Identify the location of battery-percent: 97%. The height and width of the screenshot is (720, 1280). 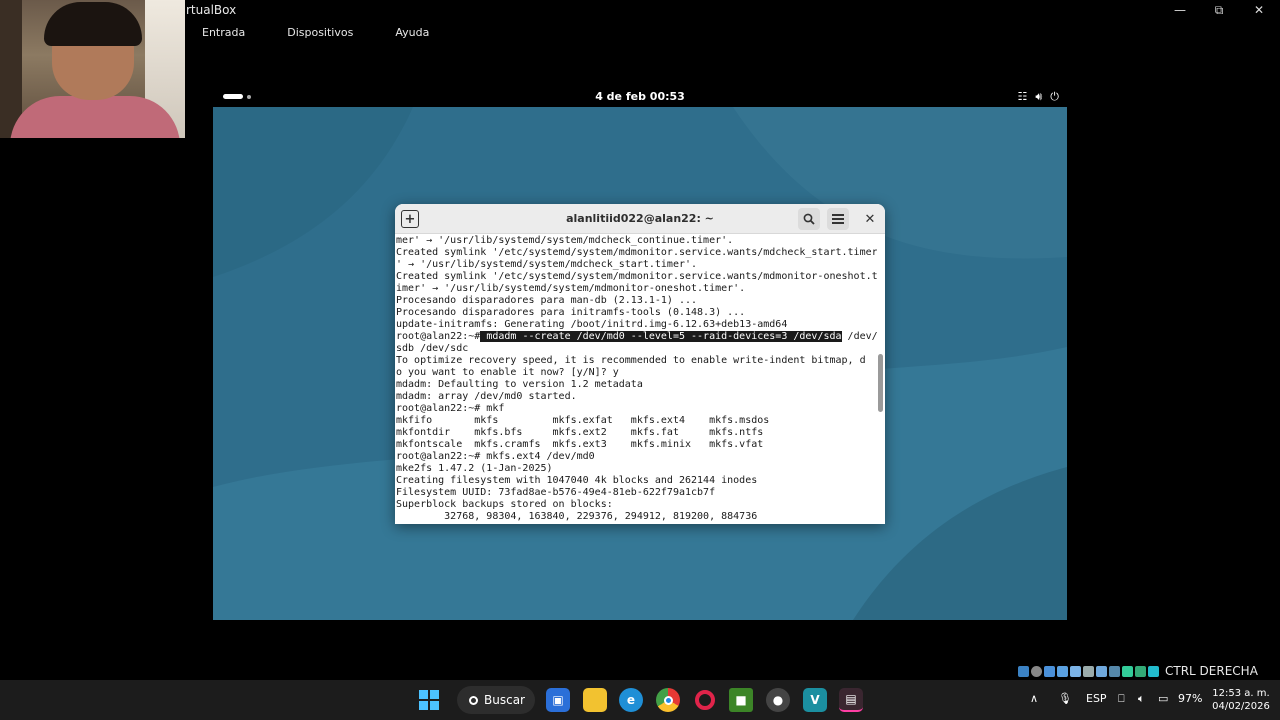
(1190, 698).